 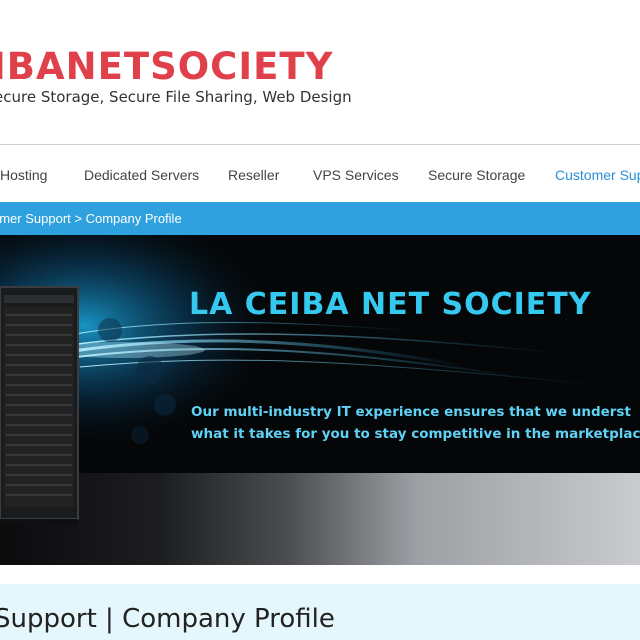 I want to click on nav-item-reseller: Reseller, so click(x=253, y=175).